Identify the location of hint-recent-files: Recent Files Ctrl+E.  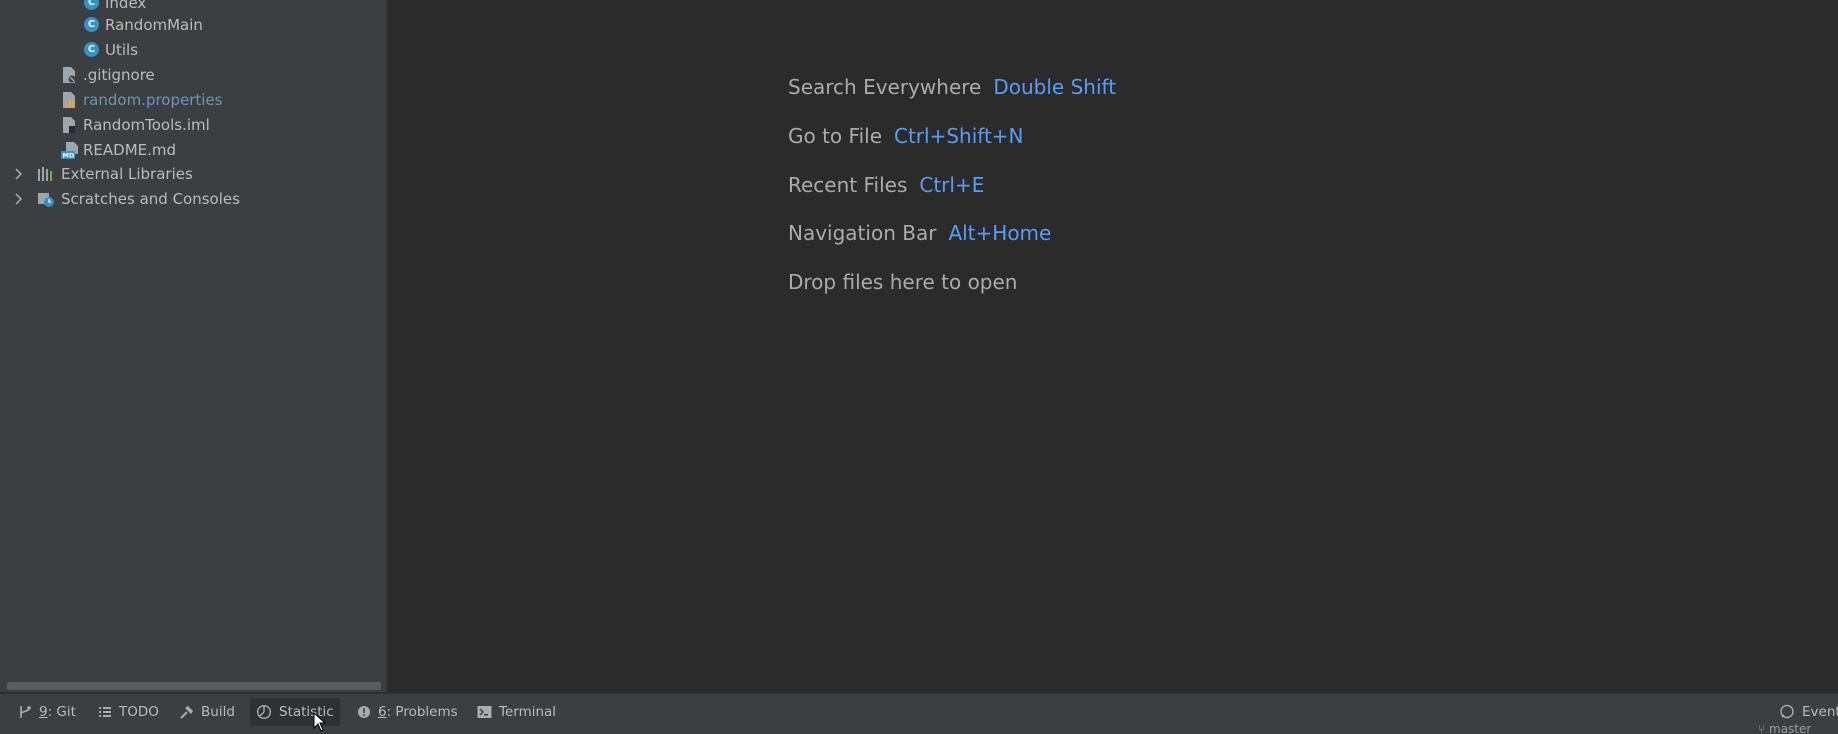
(886, 185).